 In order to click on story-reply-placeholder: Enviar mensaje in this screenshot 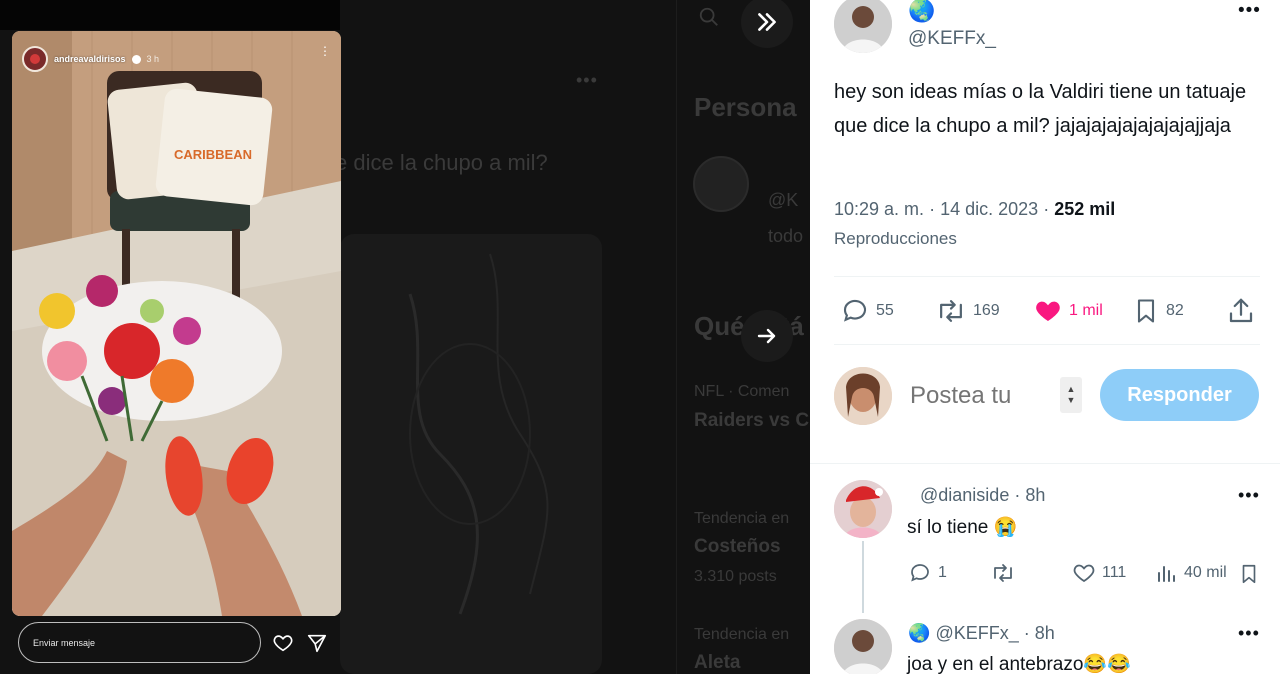, I will do `click(64, 642)`.